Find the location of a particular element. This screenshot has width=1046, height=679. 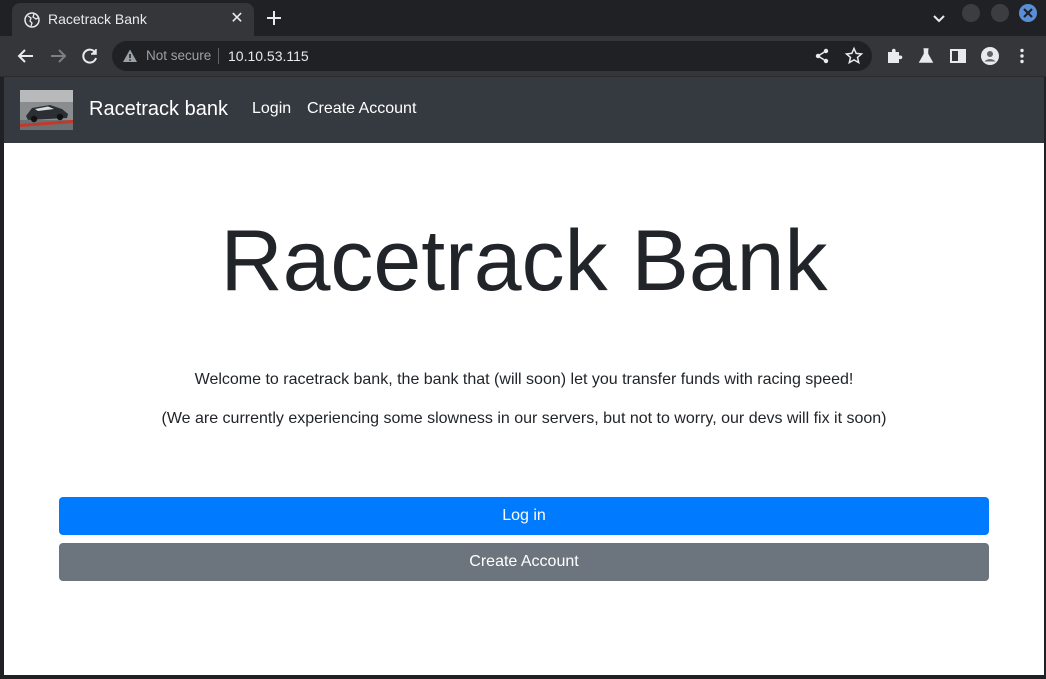

chevron-down-icon is located at coordinates (939, 18).